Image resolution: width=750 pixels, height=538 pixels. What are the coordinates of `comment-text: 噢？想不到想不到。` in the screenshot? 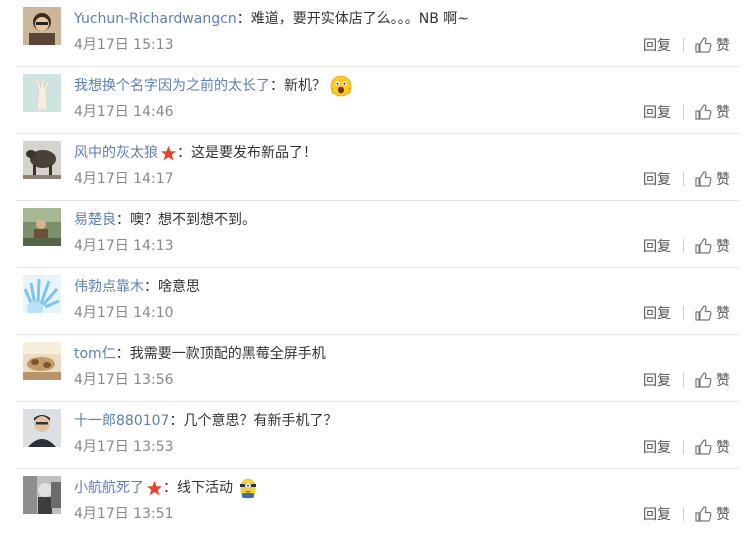 It's located at (193, 220).